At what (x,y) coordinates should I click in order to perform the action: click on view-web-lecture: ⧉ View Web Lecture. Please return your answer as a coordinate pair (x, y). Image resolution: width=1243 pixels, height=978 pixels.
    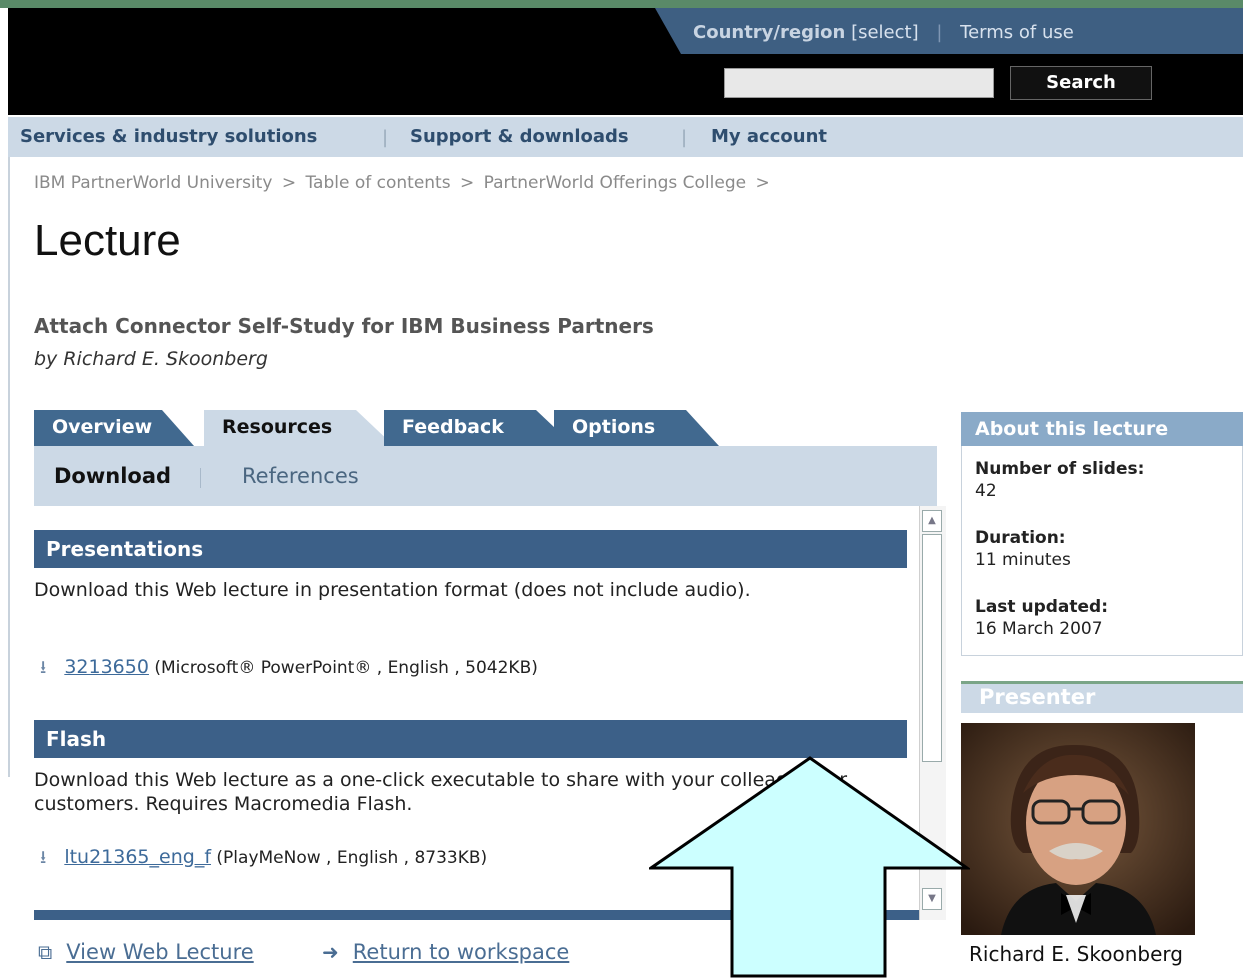
    Looking at the image, I should click on (146, 952).